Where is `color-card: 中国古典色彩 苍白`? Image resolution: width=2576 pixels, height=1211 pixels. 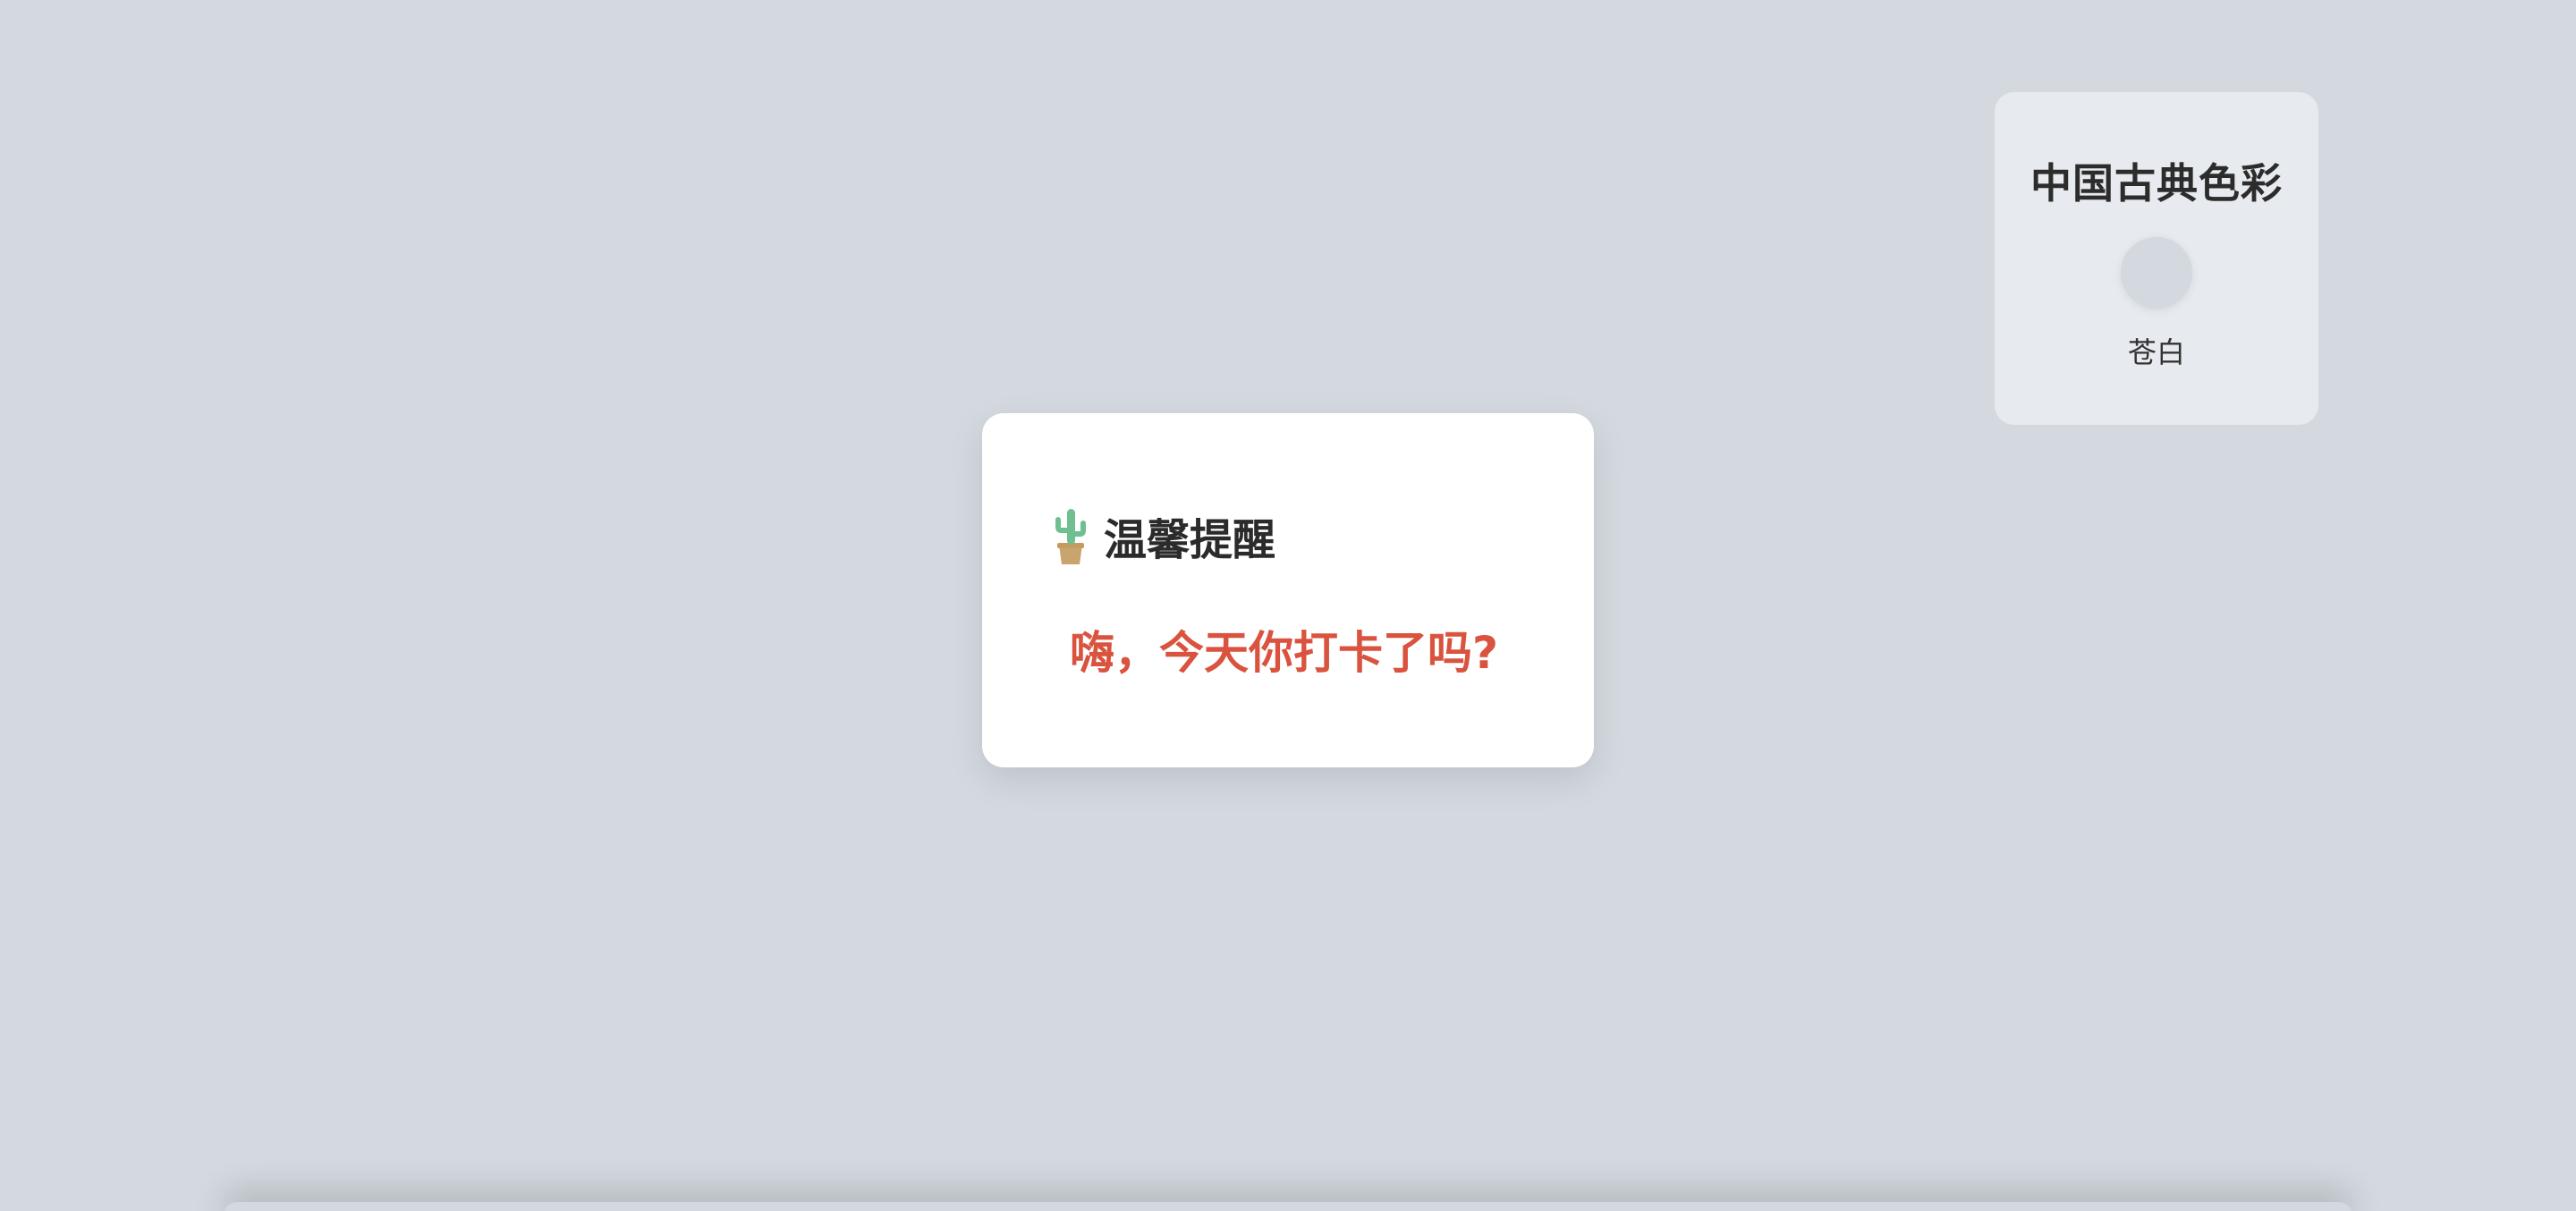
color-card: 中国古典色彩 苍白 is located at coordinates (2156, 258).